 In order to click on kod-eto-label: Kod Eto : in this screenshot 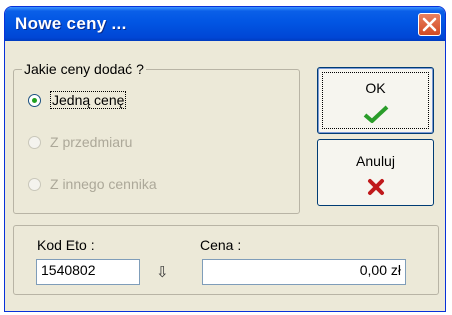, I will do `click(66, 245)`.